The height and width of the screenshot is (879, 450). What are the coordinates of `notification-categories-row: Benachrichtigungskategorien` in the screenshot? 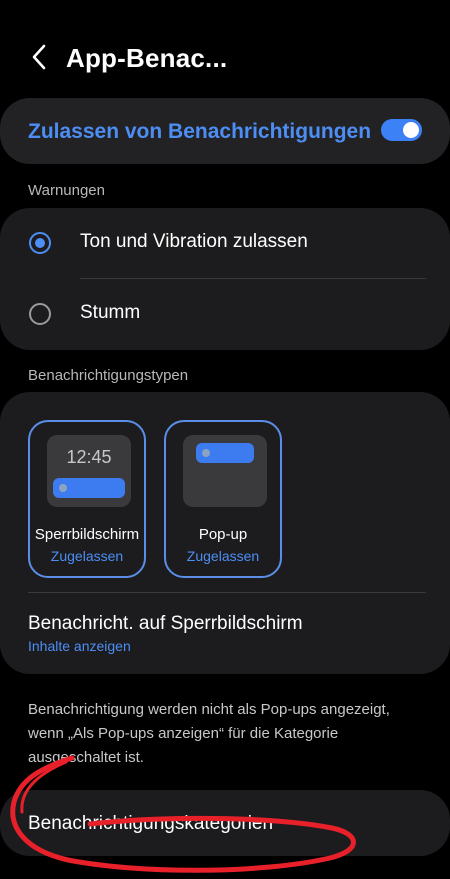 It's located at (225, 823).